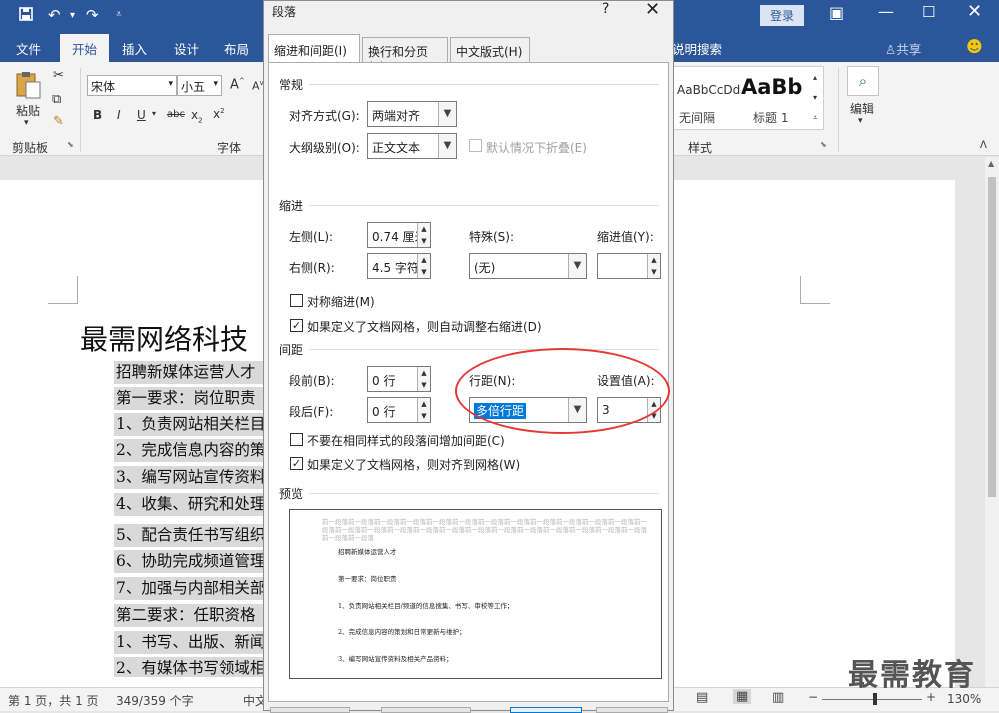 The image size is (999, 713). I want to click on paste-button: 粘贴, so click(28, 110).